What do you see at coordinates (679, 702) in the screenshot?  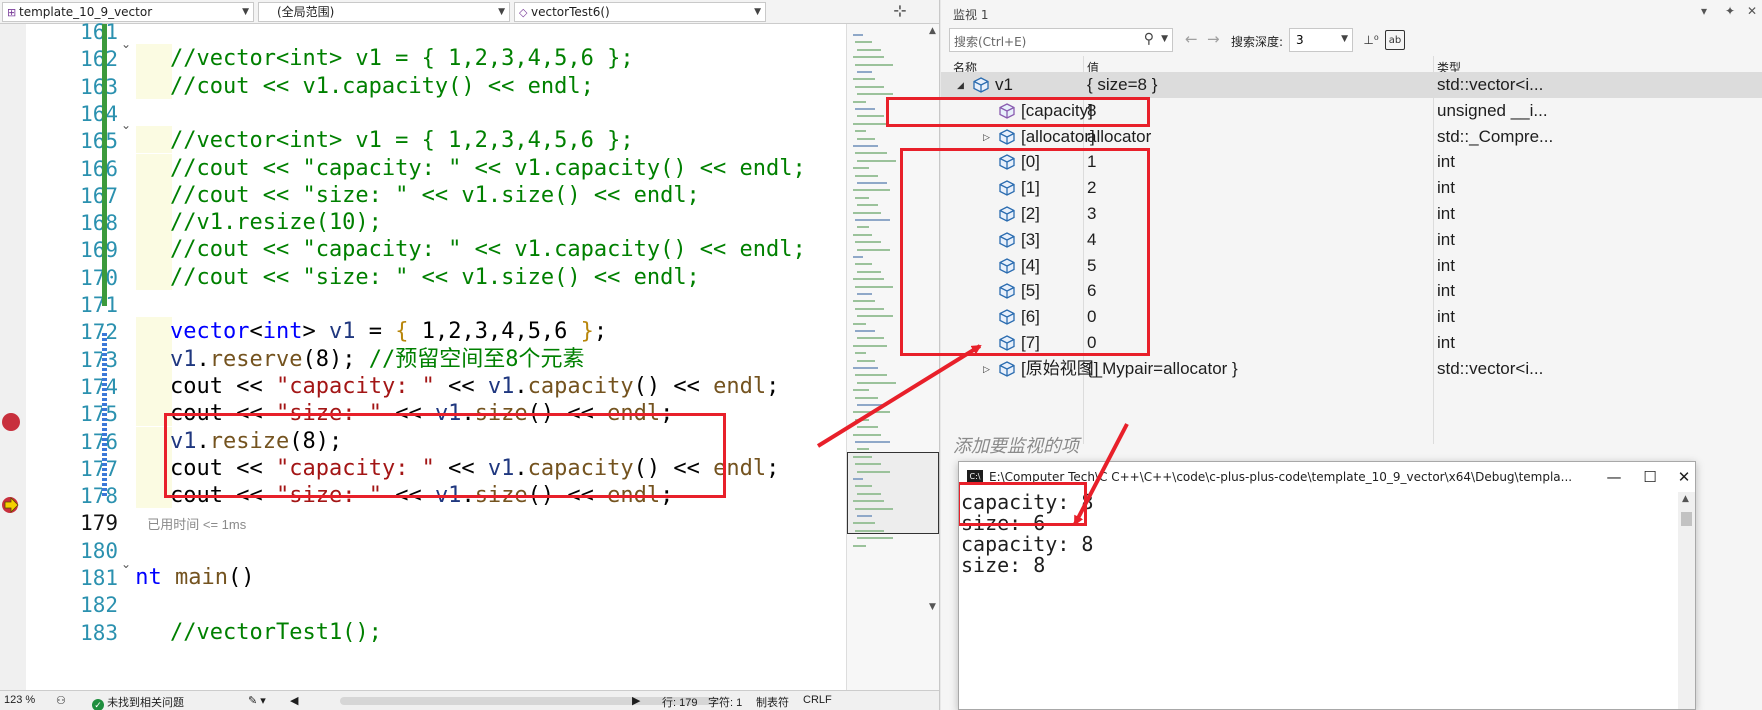 I see `line-indicator: 行: 179` at bounding box center [679, 702].